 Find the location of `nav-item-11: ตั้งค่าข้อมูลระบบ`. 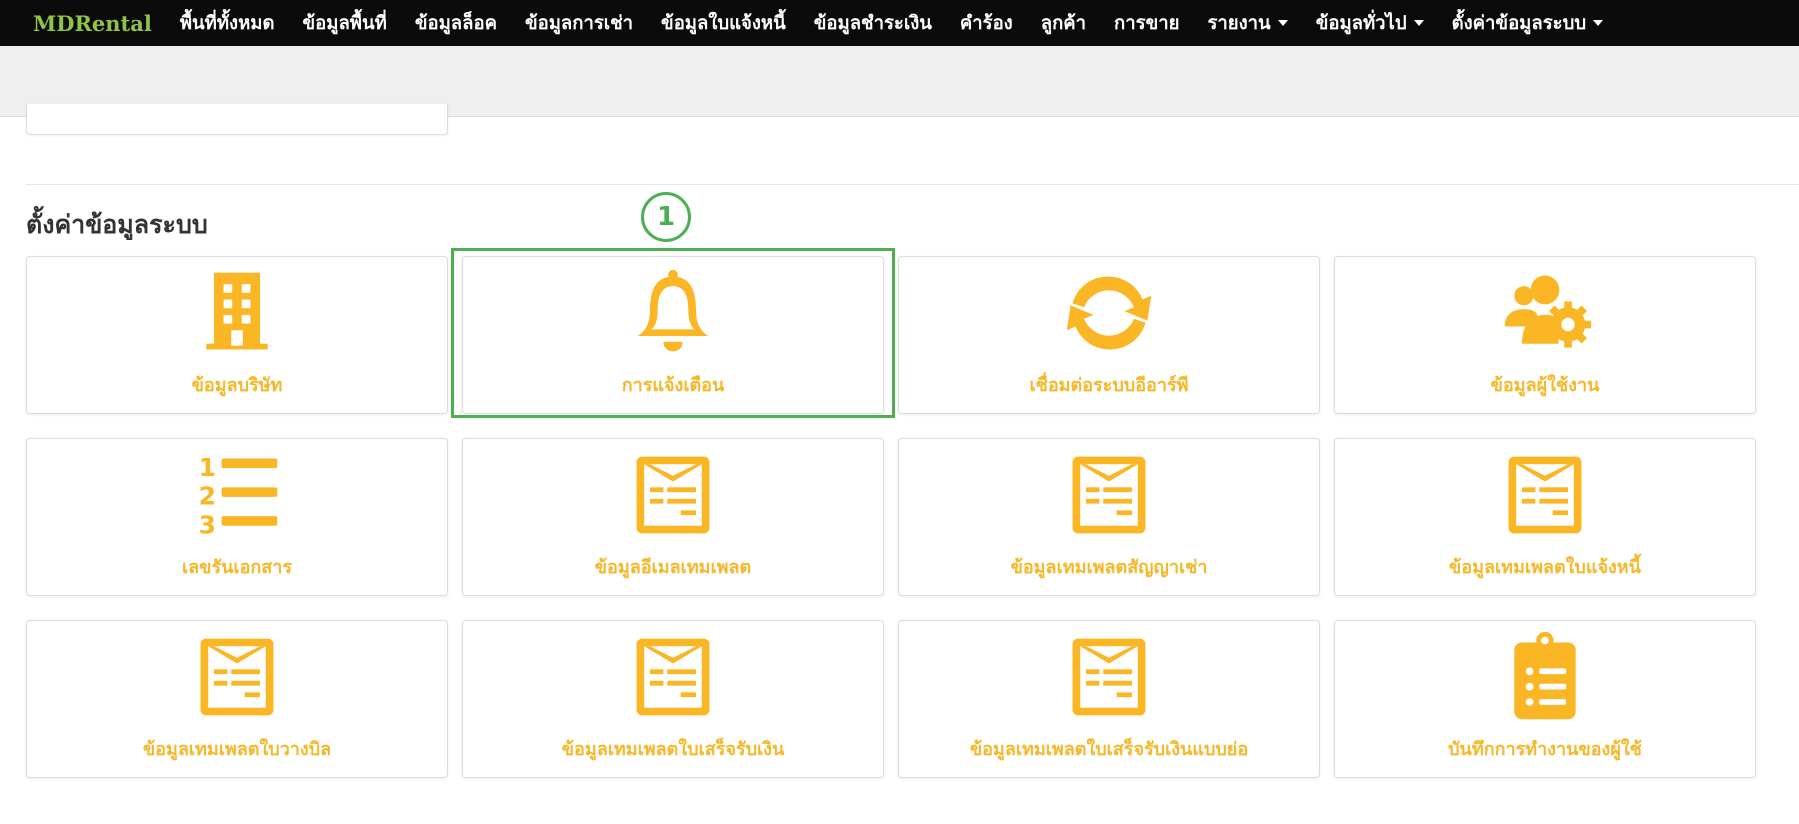

nav-item-11: ตั้งค่าข้อมูลระบบ is located at coordinates (1527, 23).